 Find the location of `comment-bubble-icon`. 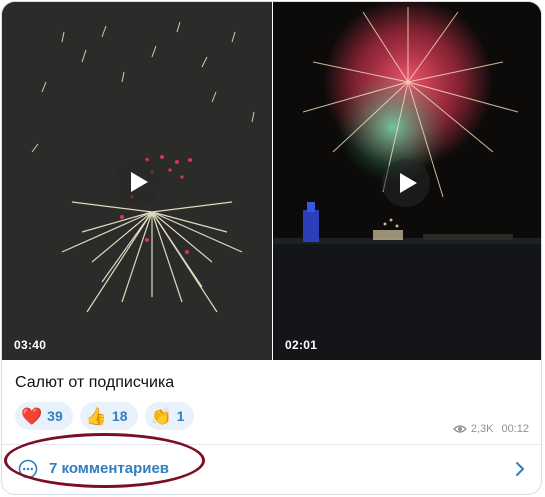

comment-bubble-icon is located at coordinates (28, 469).